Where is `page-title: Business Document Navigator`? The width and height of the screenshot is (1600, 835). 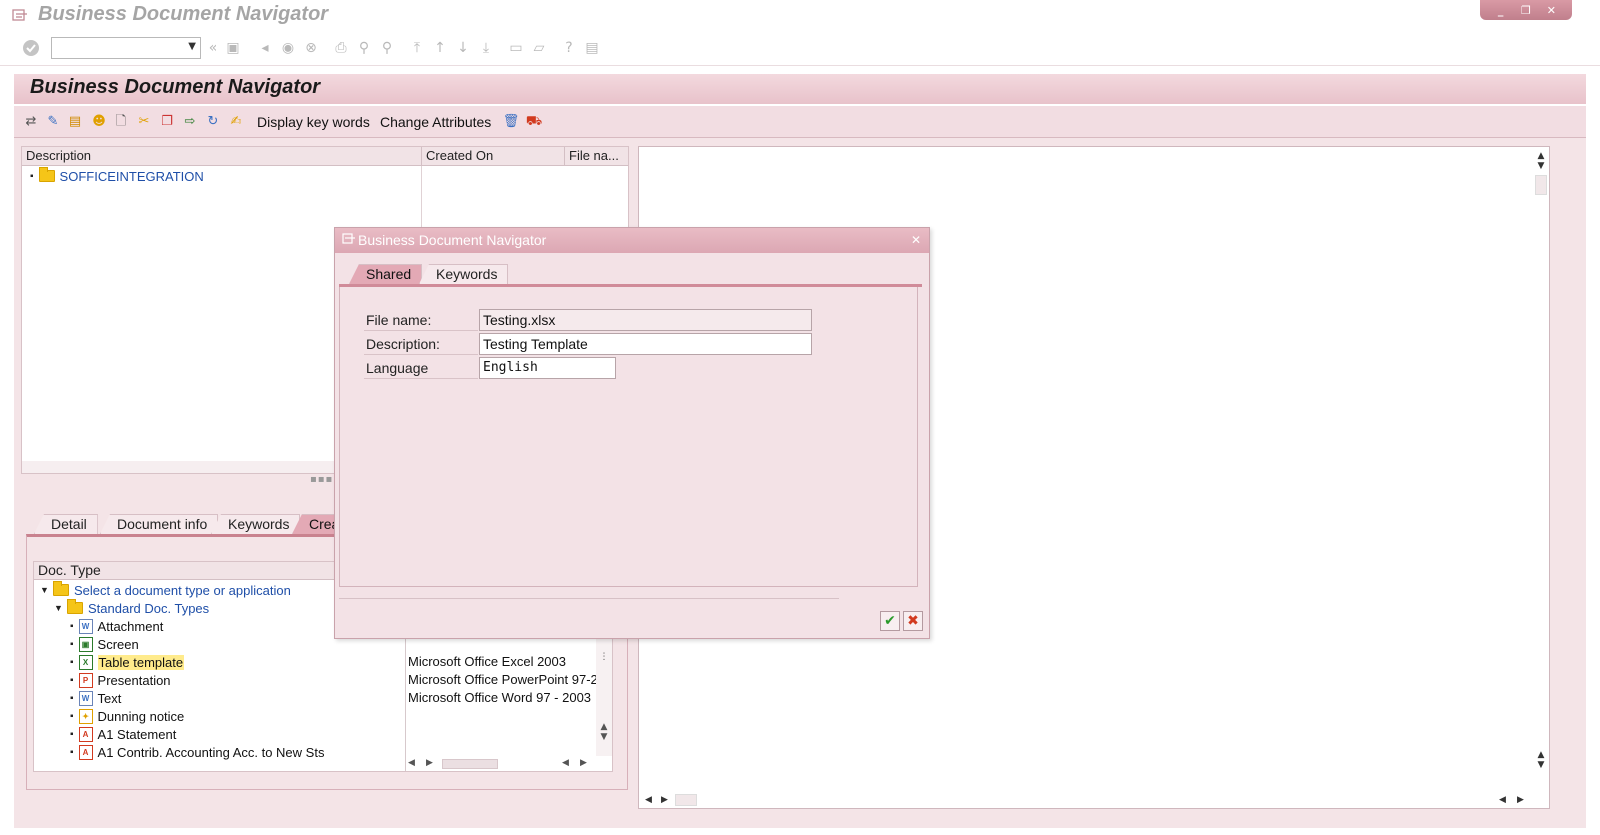
page-title: Business Document Navigator is located at coordinates (175, 87).